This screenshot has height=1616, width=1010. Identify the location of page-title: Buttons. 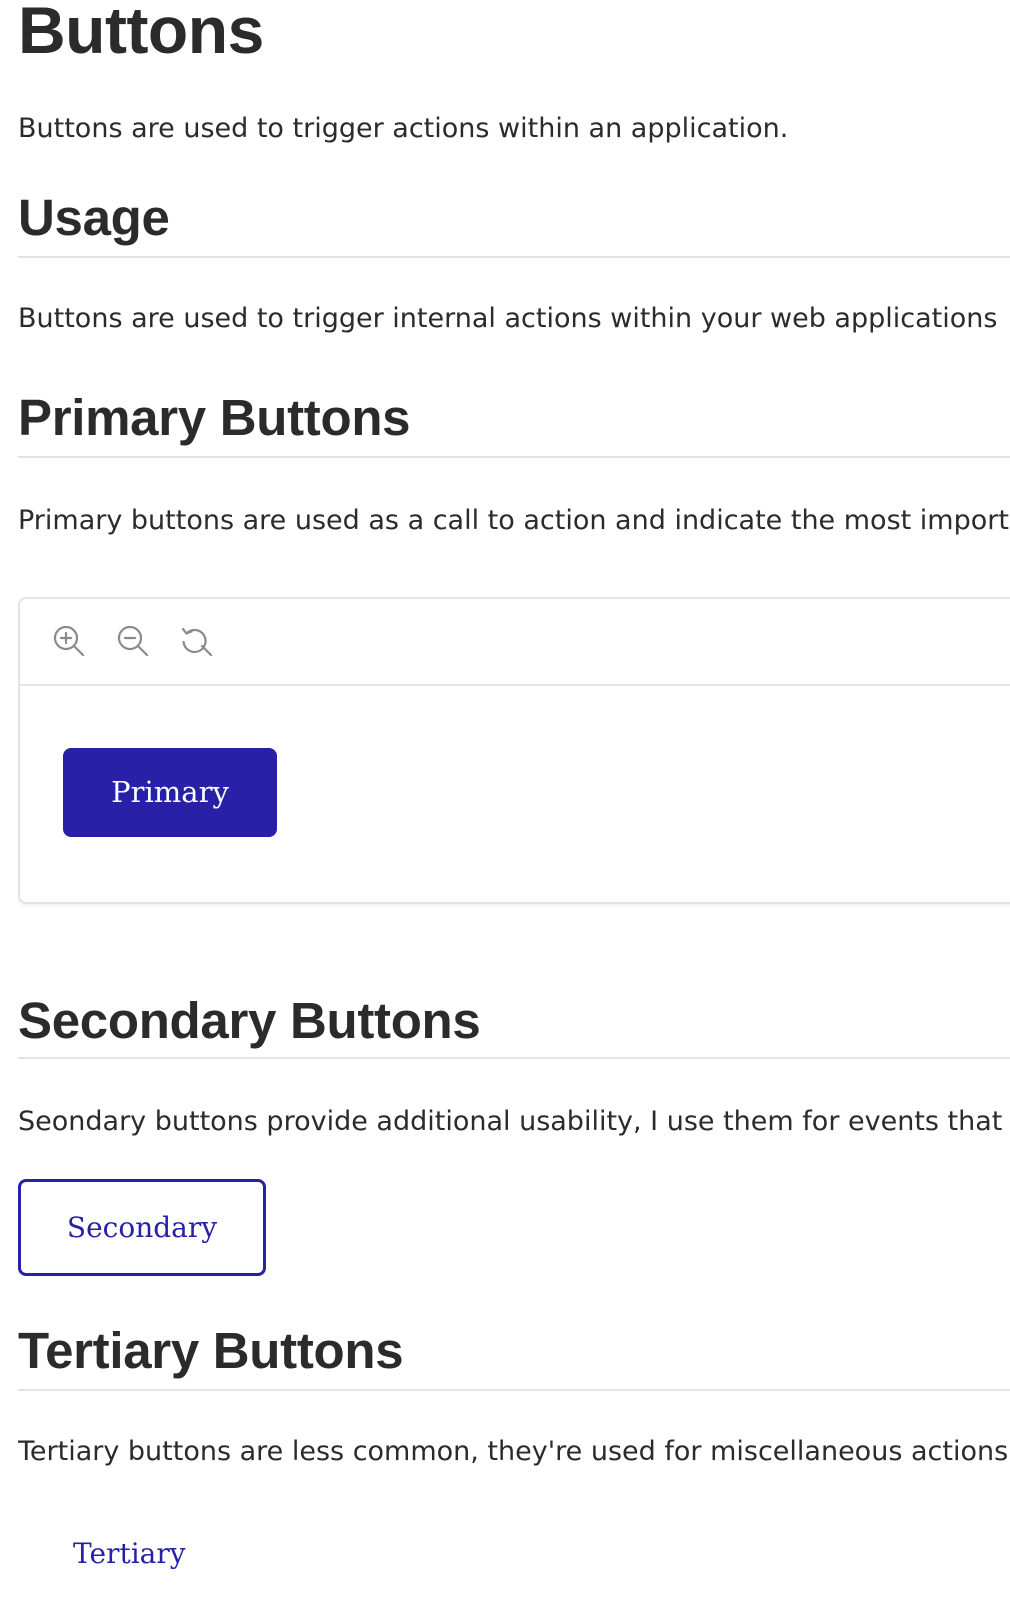
(141, 33).